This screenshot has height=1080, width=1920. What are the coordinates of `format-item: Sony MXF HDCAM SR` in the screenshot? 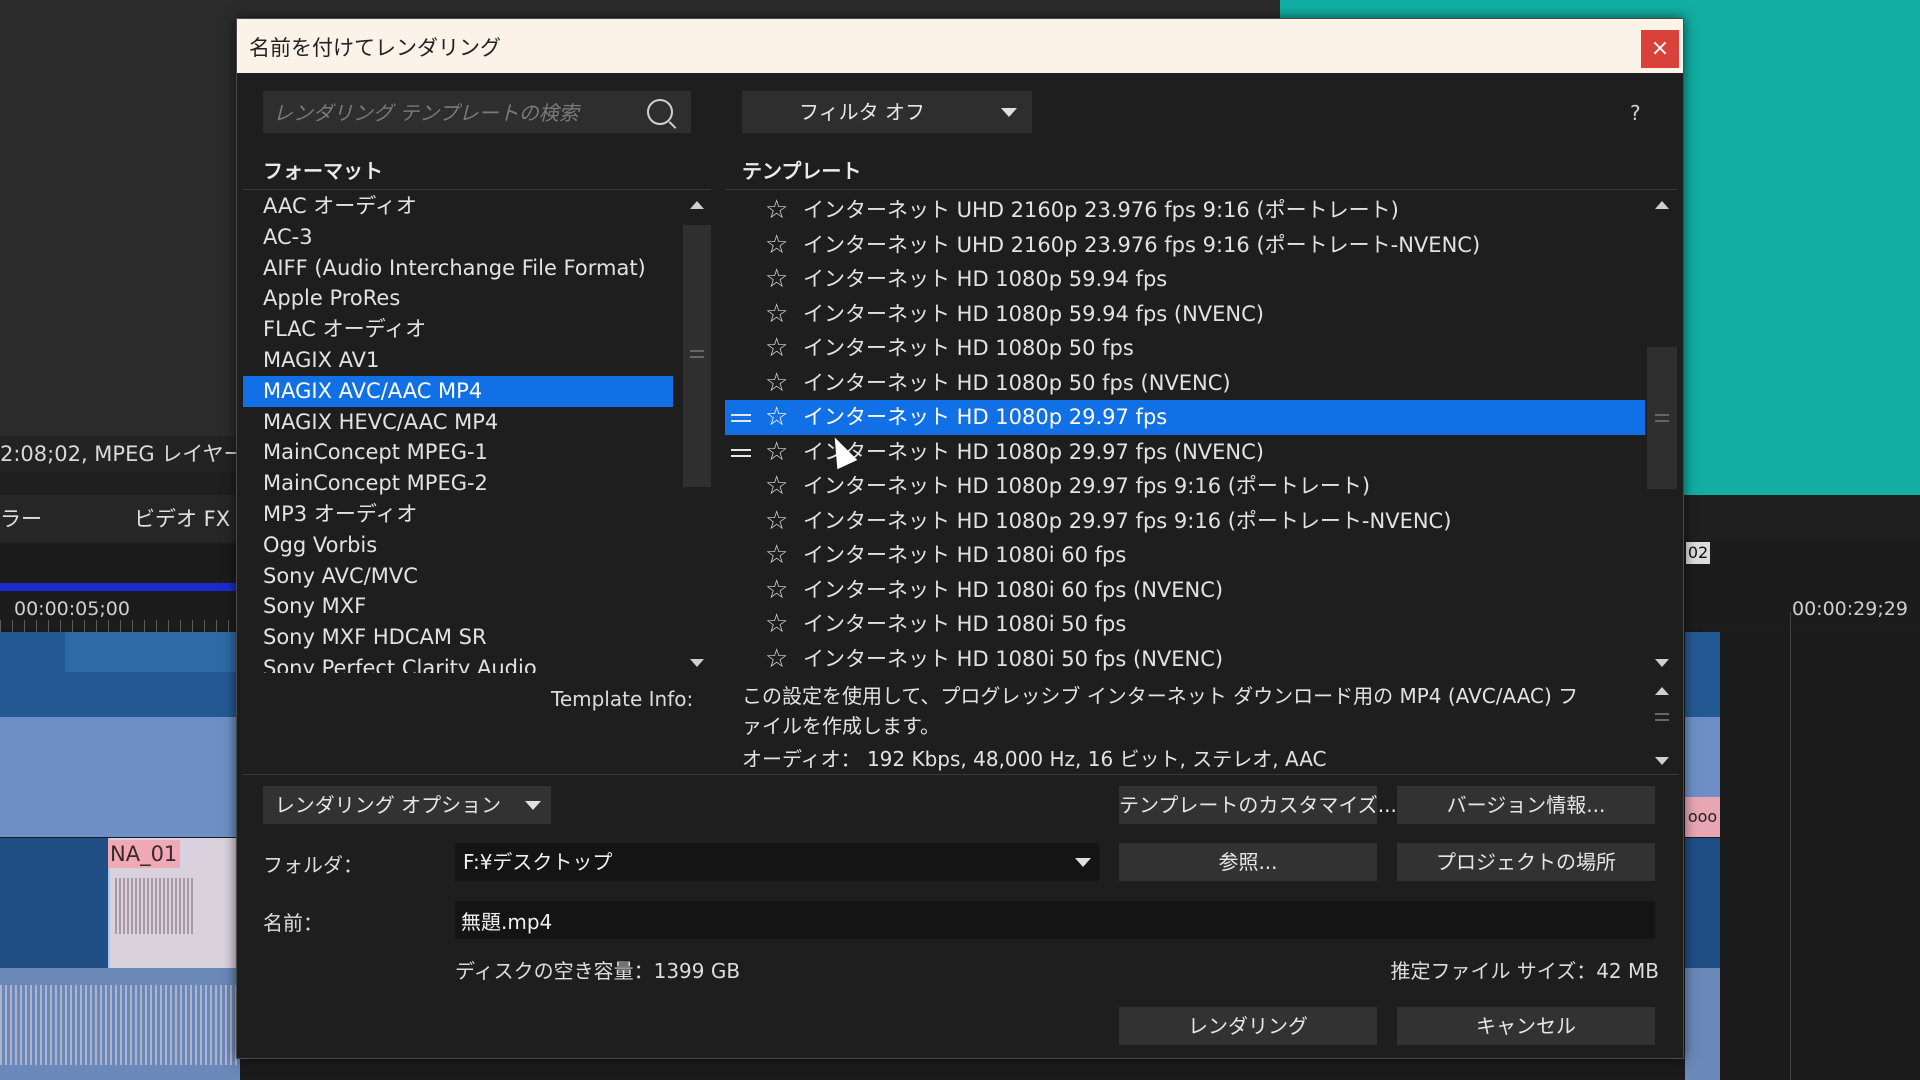 It's located at (458, 637).